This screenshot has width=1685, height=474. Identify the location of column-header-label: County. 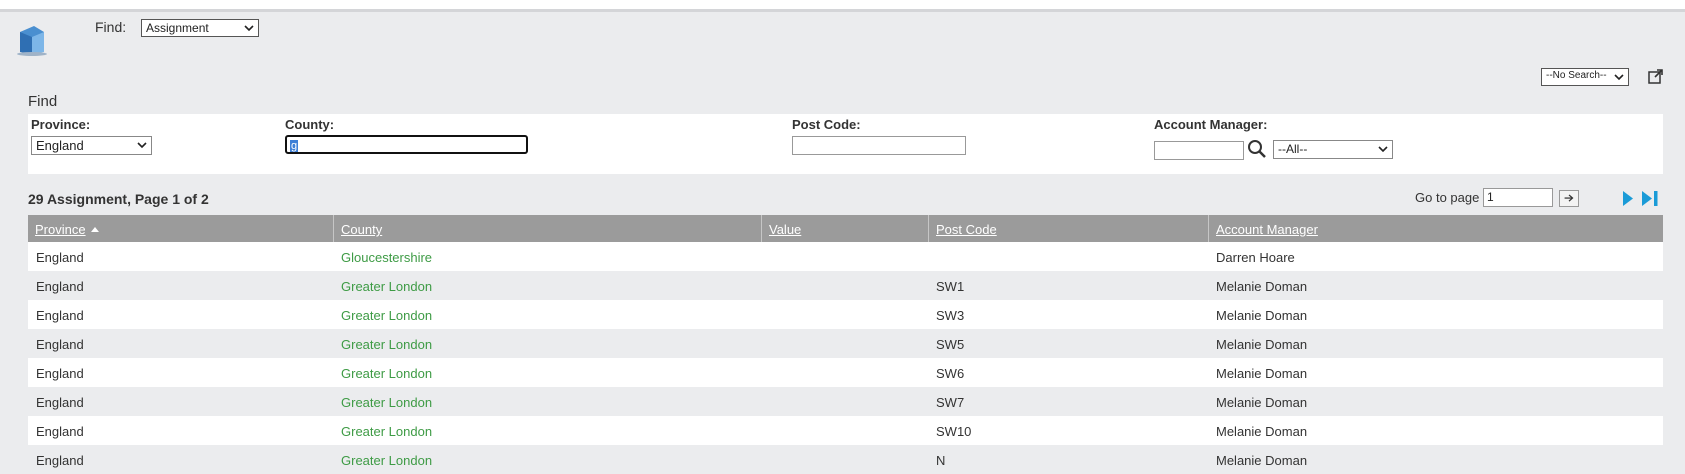
(362, 229).